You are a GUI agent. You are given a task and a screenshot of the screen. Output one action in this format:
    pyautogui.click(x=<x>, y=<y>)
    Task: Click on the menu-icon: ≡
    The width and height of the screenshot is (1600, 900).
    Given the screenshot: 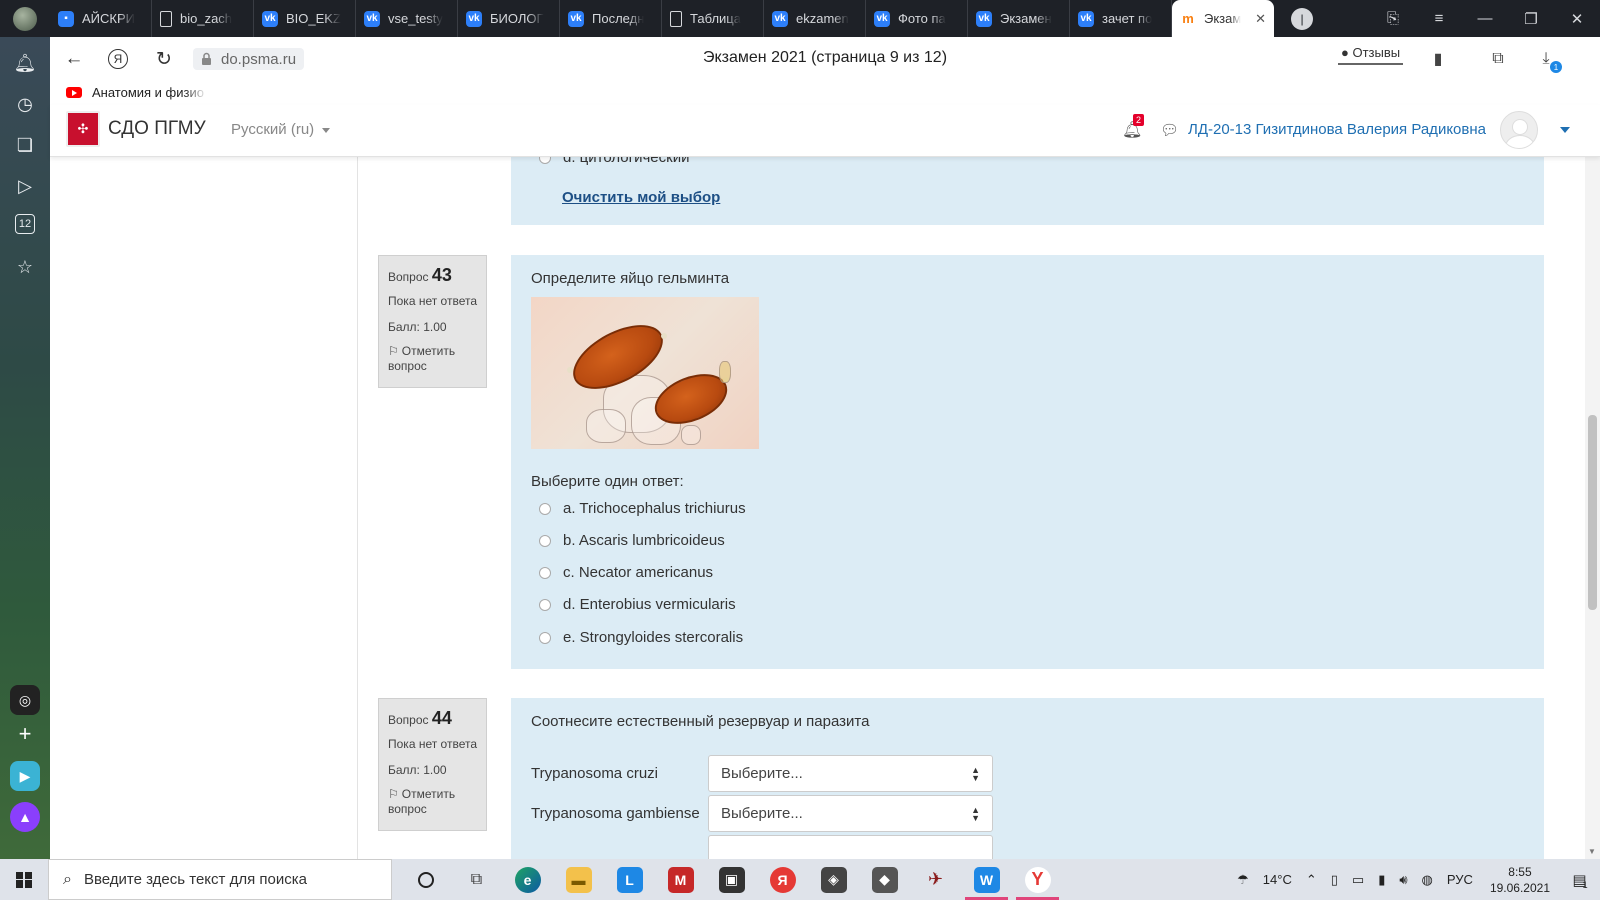 What is the action you would take?
    pyautogui.click(x=1439, y=18)
    